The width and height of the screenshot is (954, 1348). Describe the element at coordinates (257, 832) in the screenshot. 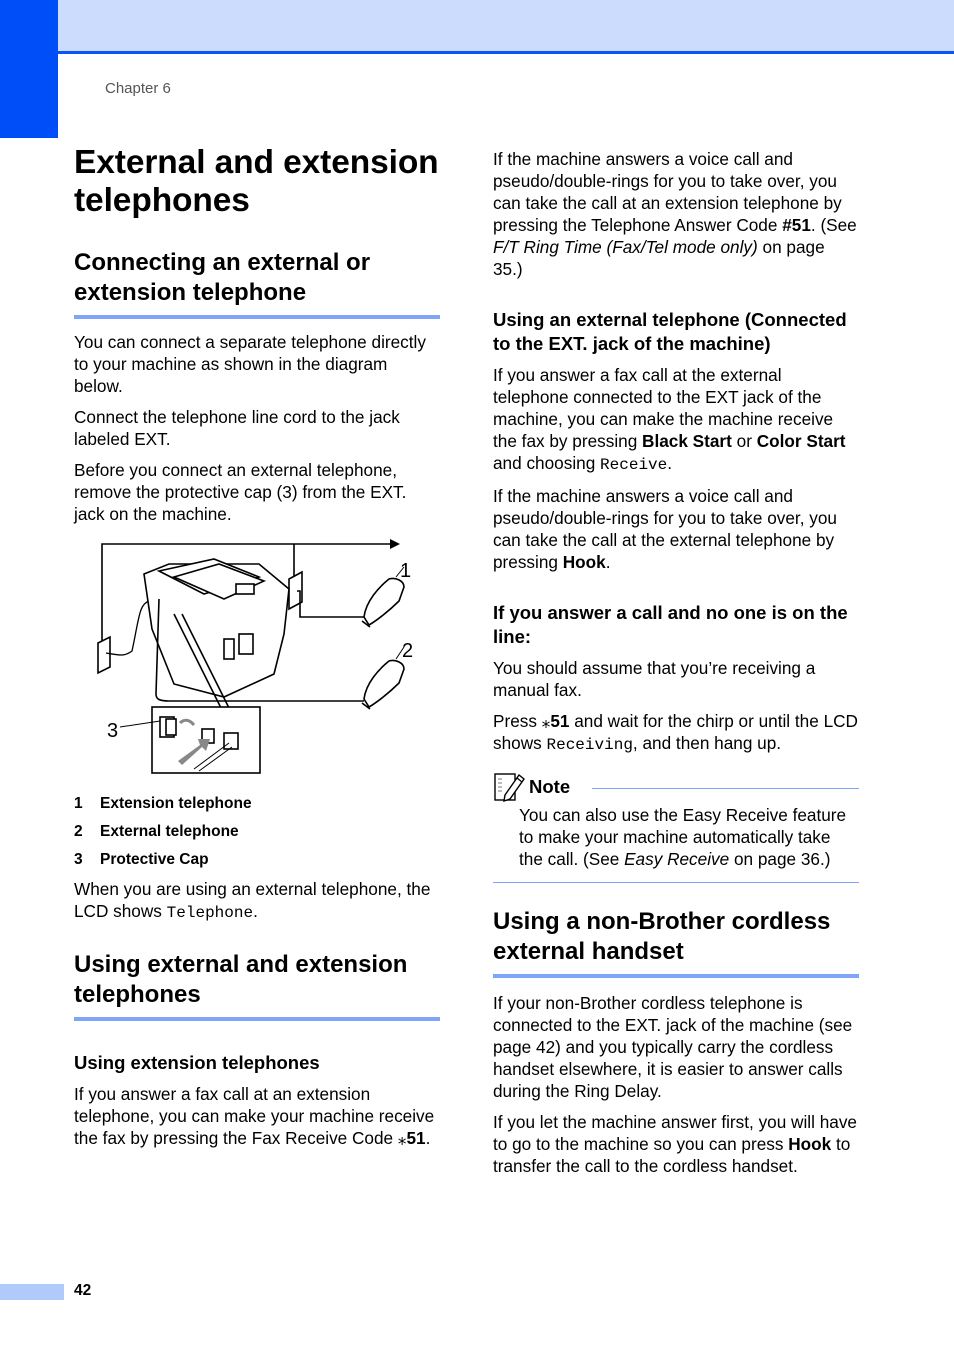

I see `legend-item: 2 External telephone` at that location.